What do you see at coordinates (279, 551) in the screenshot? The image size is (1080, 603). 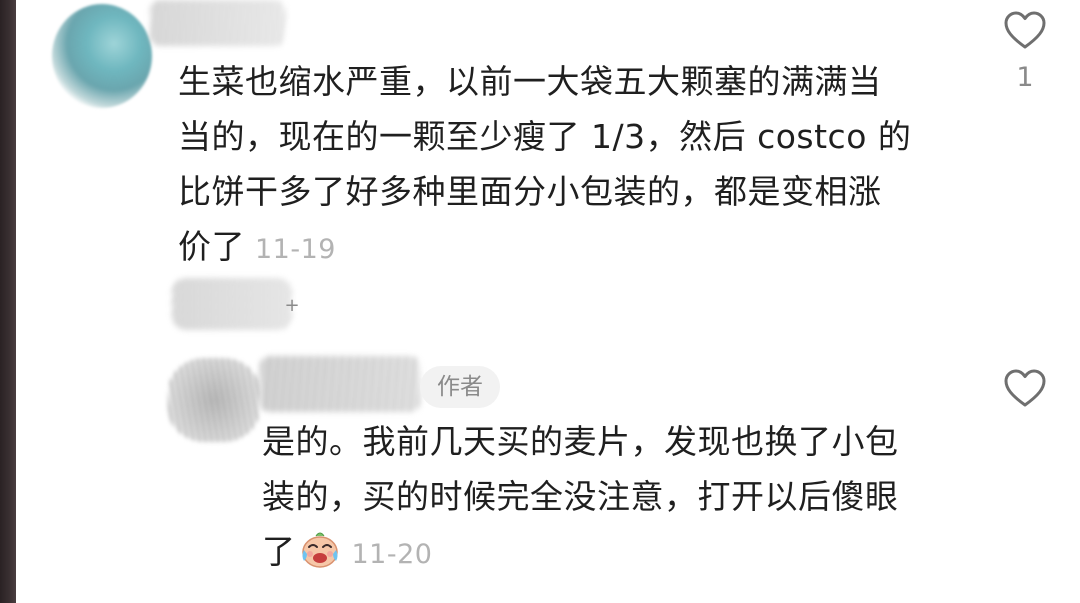 I see `reply-line-text: 了` at bounding box center [279, 551].